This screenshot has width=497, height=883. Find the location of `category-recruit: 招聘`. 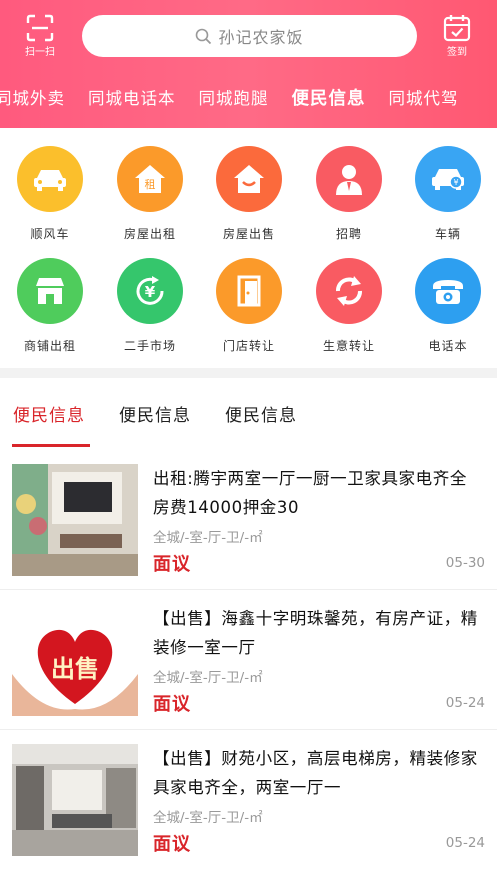

category-recruit: 招聘 is located at coordinates (349, 194).